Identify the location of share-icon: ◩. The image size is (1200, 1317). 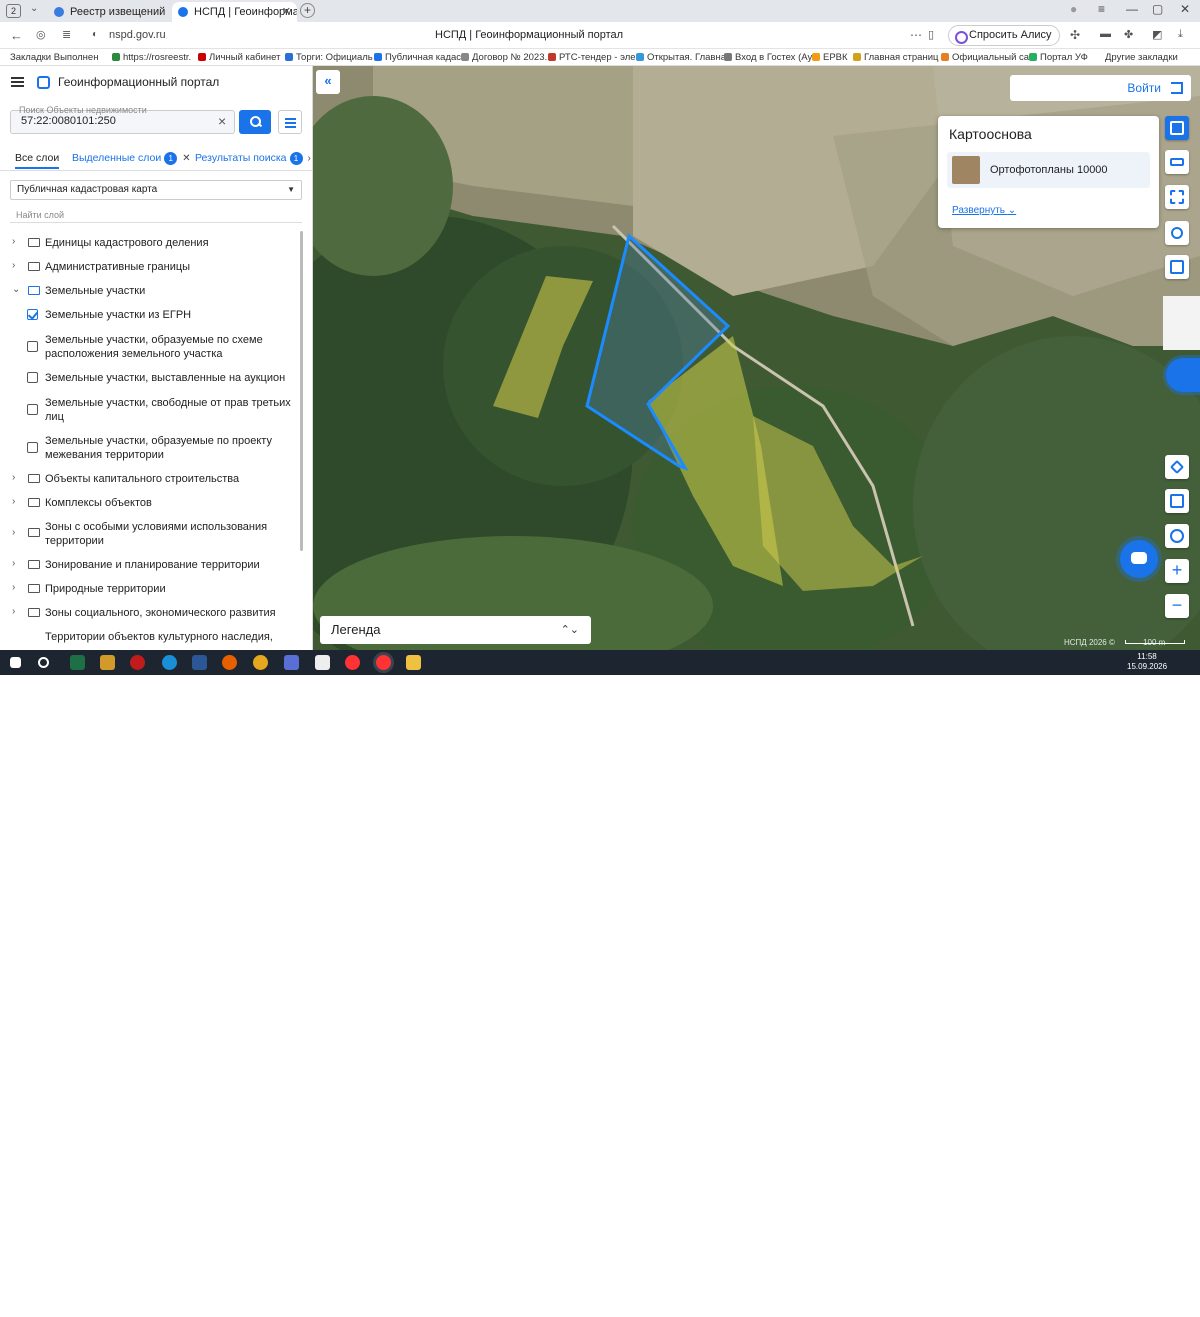
(1157, 34).